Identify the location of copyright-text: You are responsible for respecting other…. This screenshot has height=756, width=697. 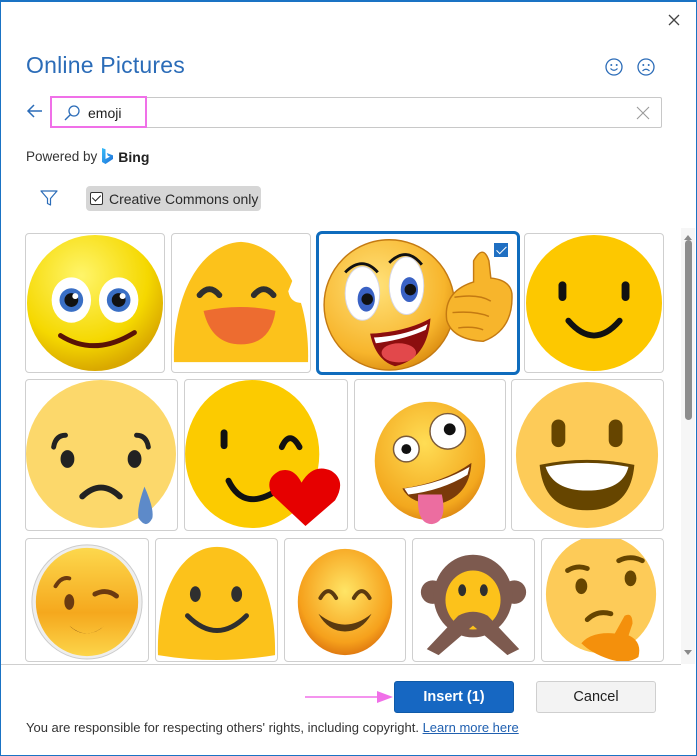
(222, 727).